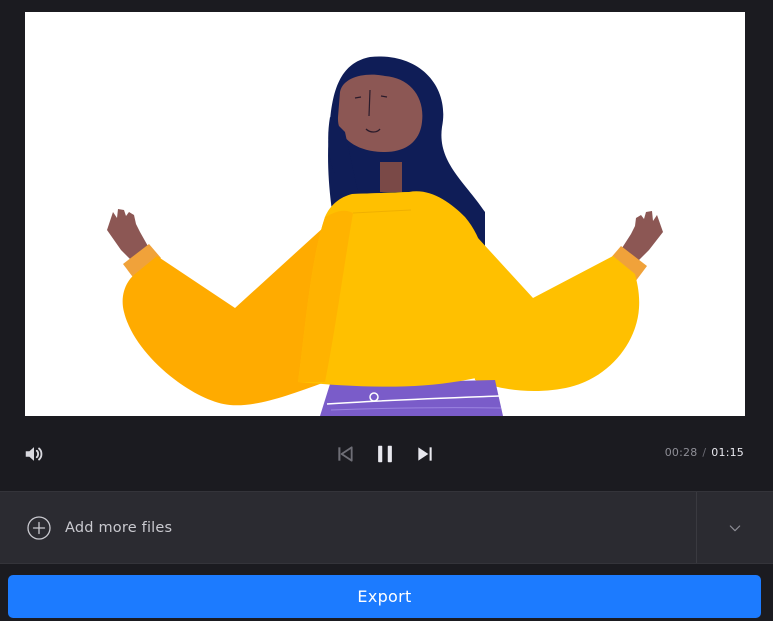  I want to click on current-time: 00:28, so click(681, 452).